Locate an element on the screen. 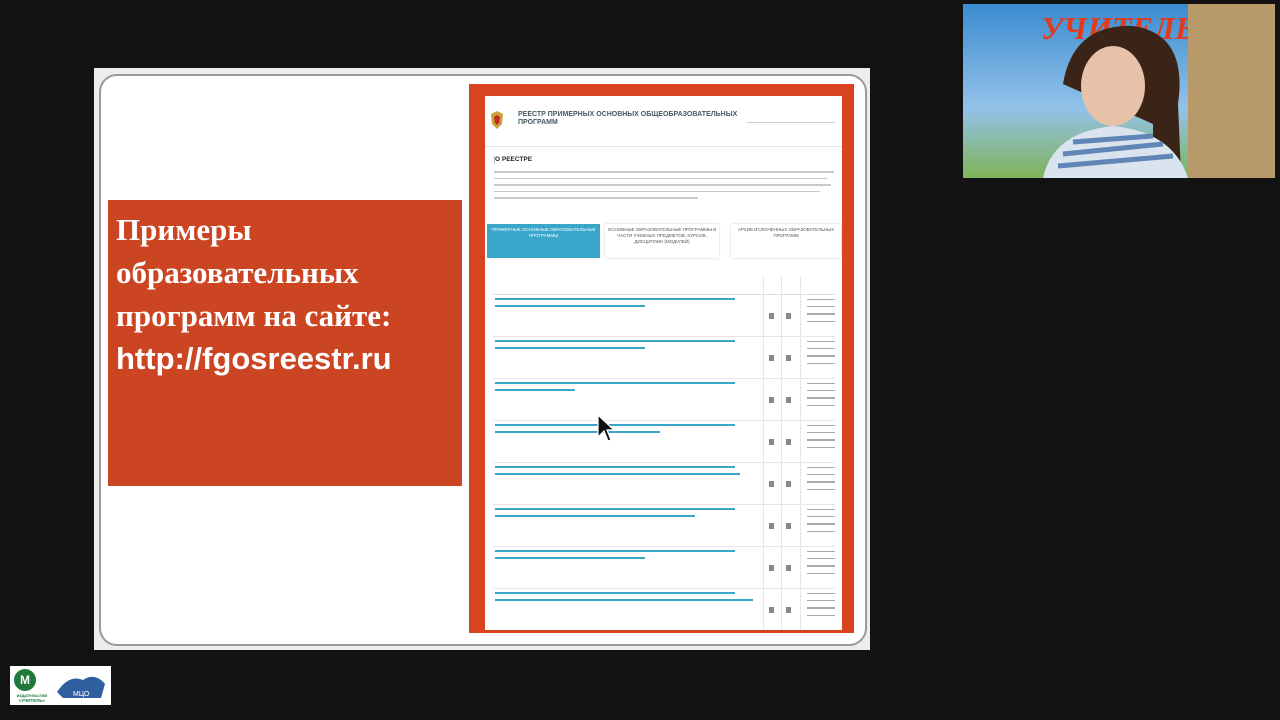  presenter-video is located at coordinates (1115, 101).